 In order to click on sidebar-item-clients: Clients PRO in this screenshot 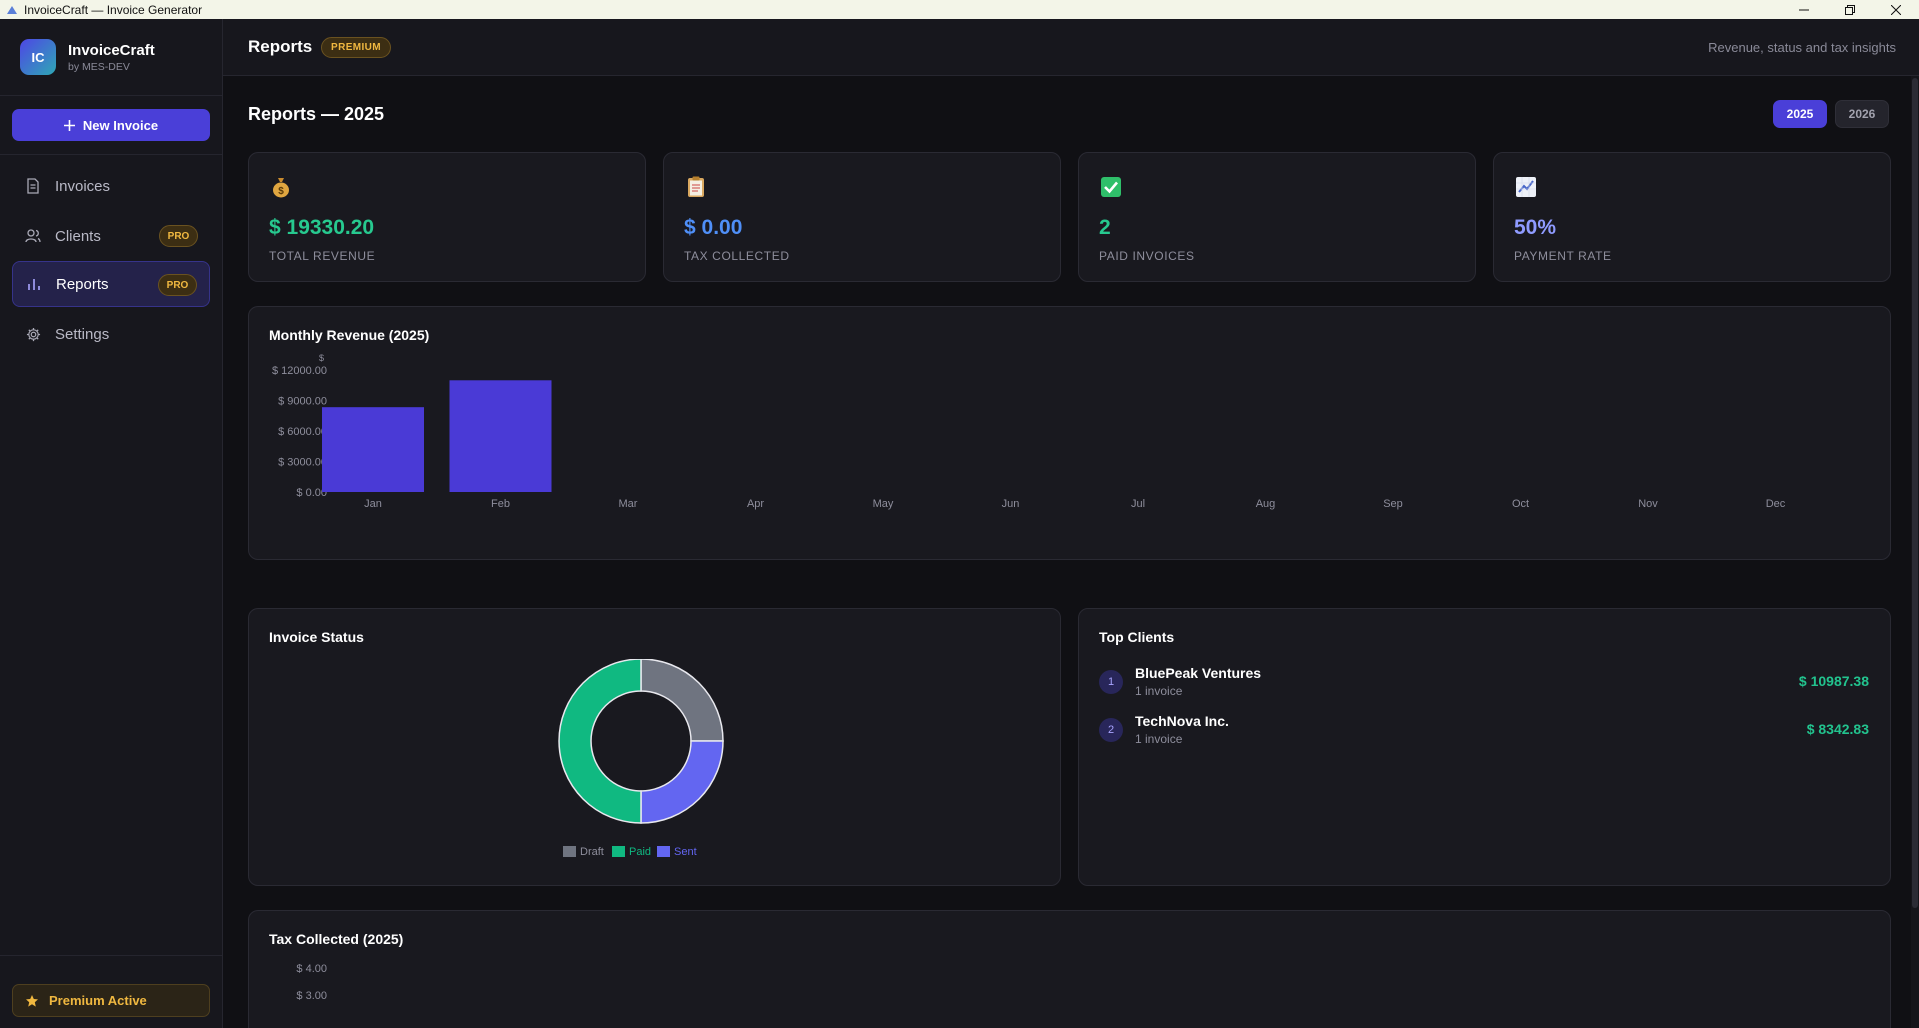, I will do `click(111, 236)`.